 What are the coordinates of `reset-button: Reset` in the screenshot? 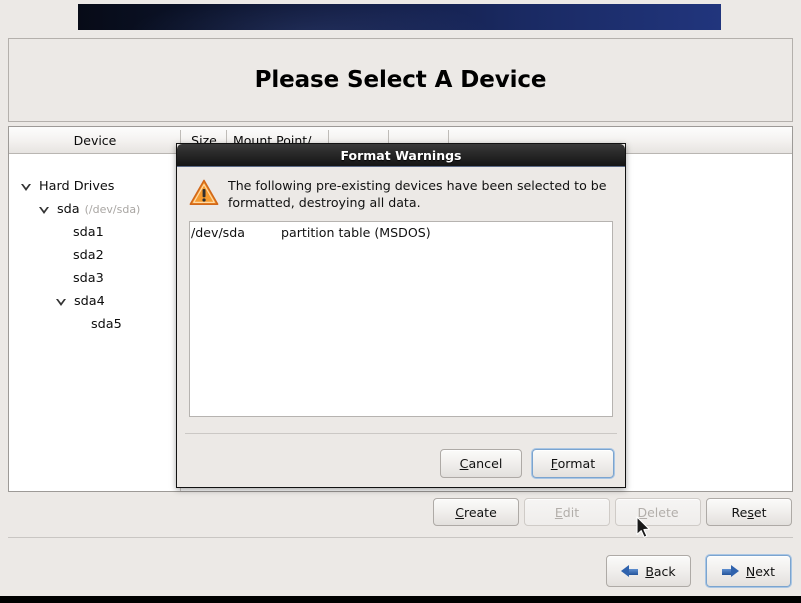 It's located at (749, 512).